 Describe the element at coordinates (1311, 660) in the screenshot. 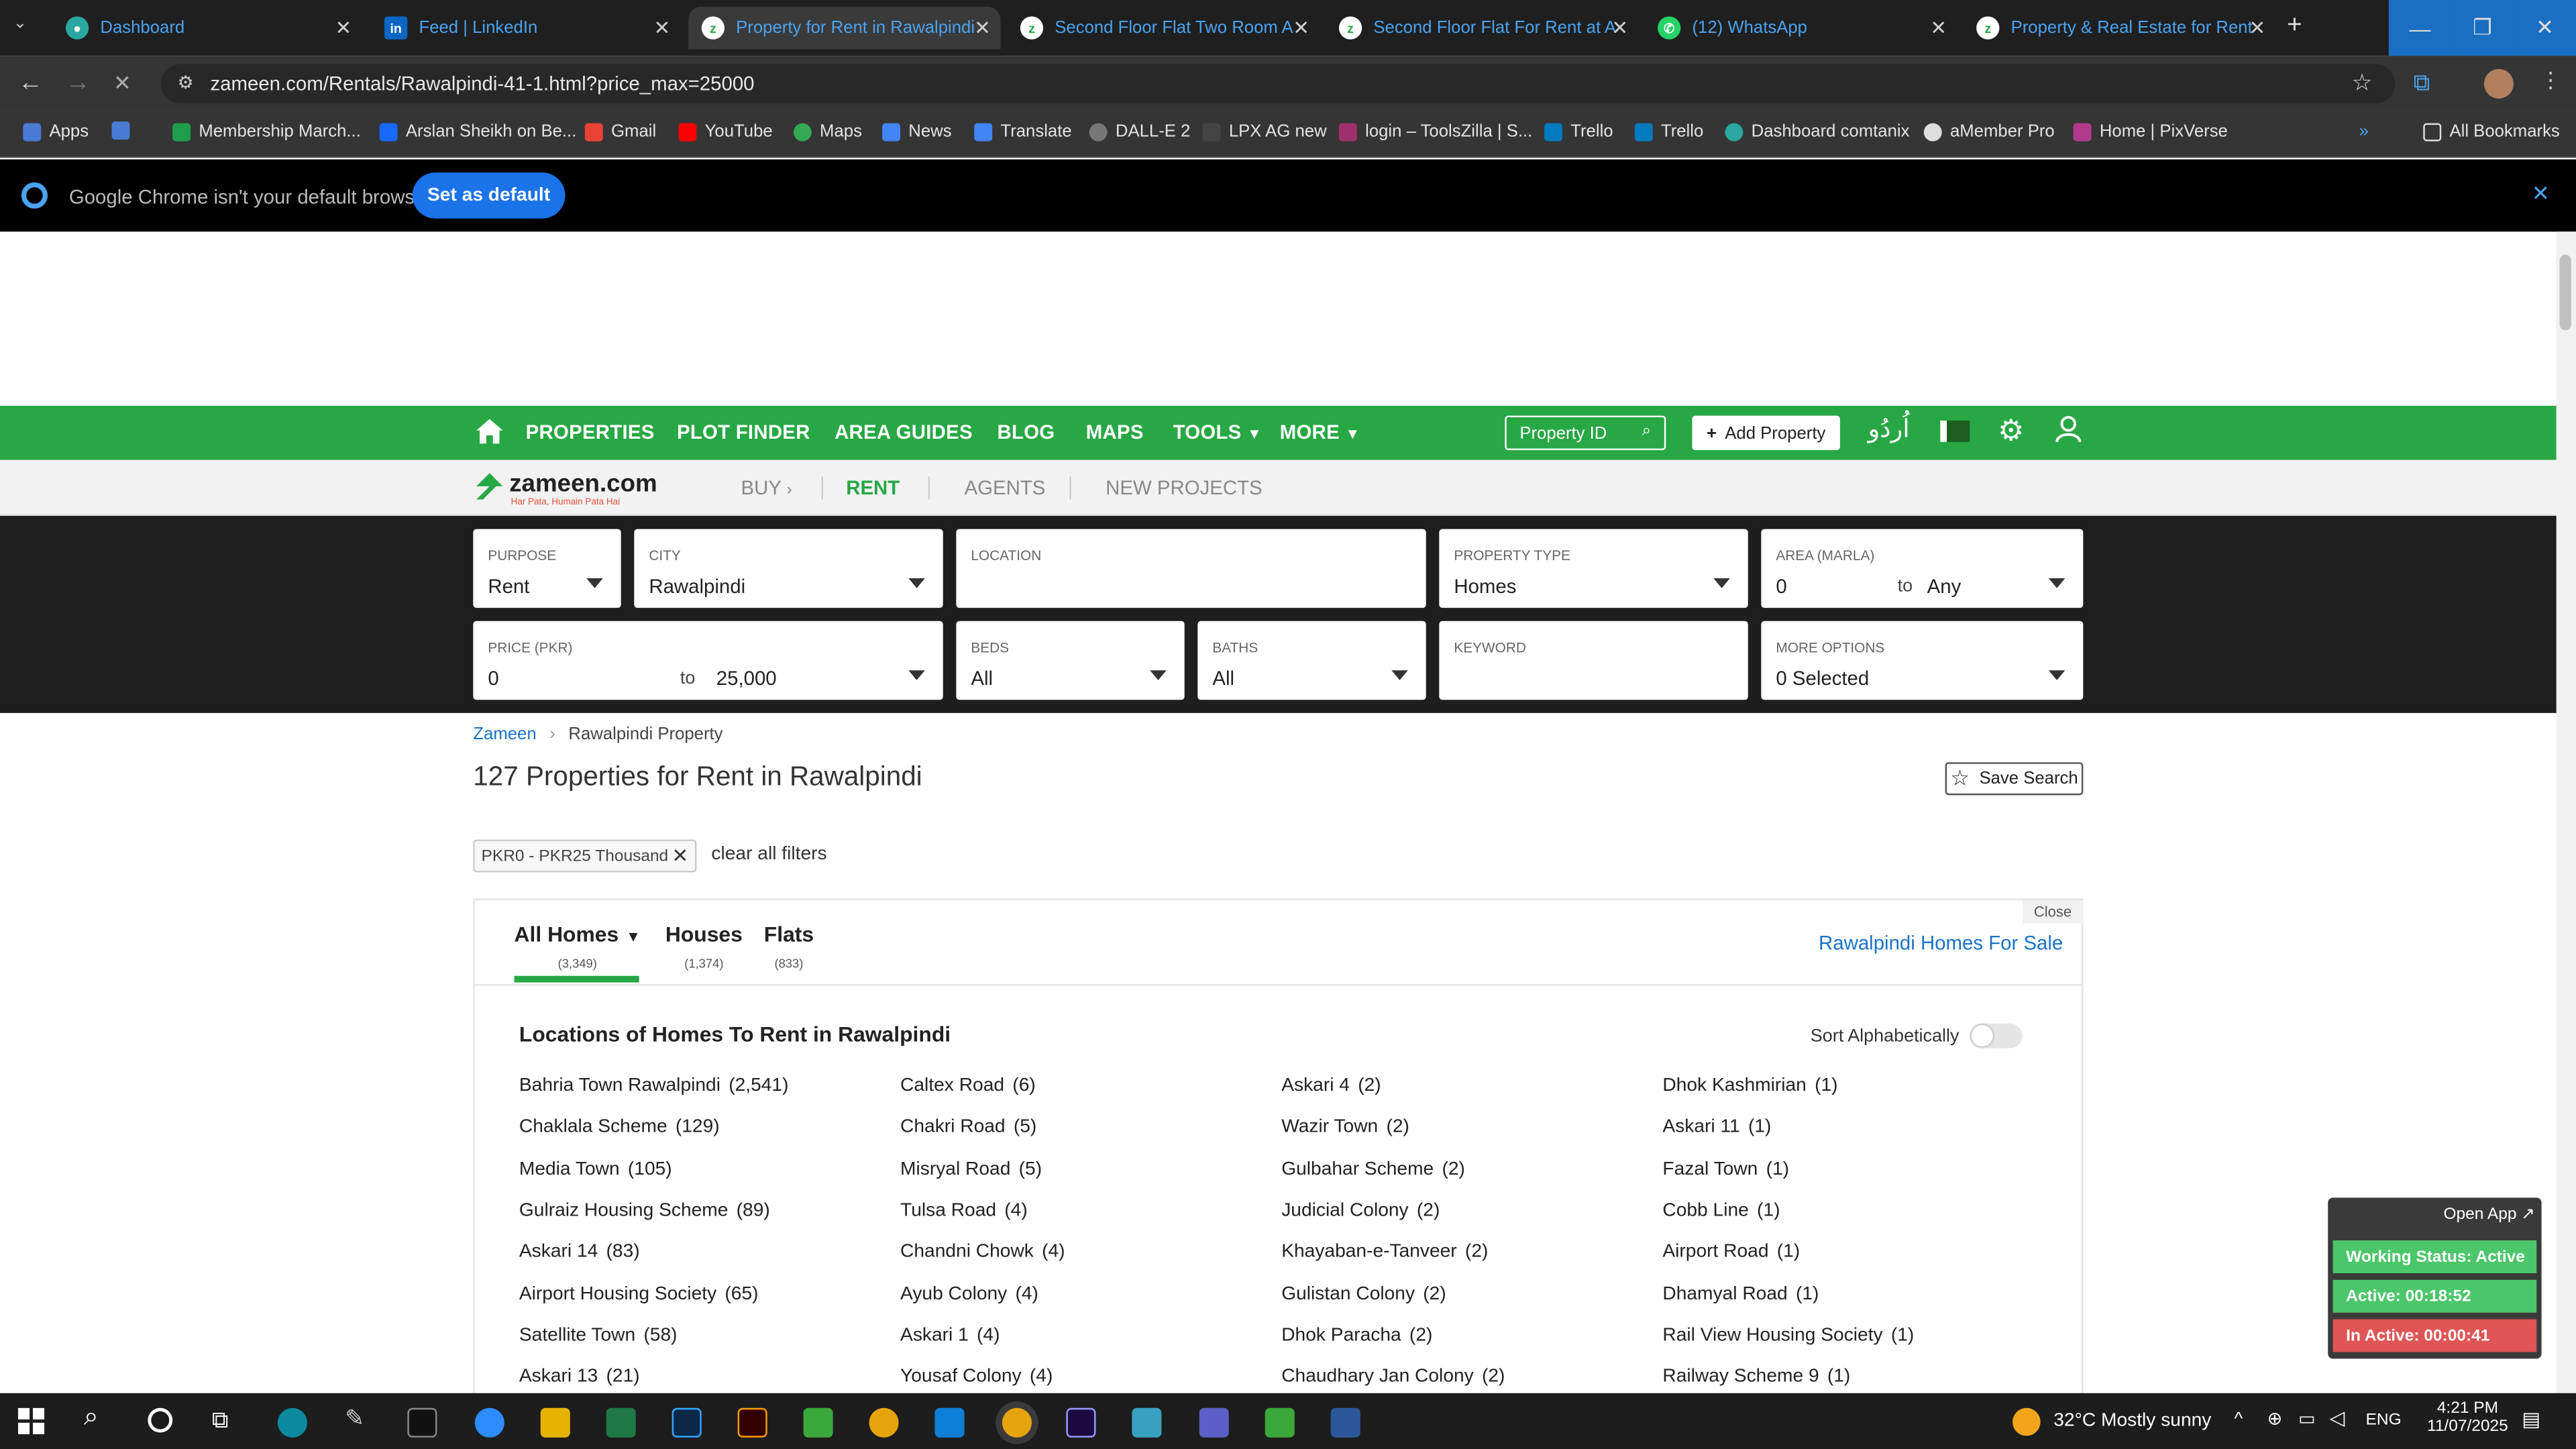

I see `baths-select: BATHS All` at that location.